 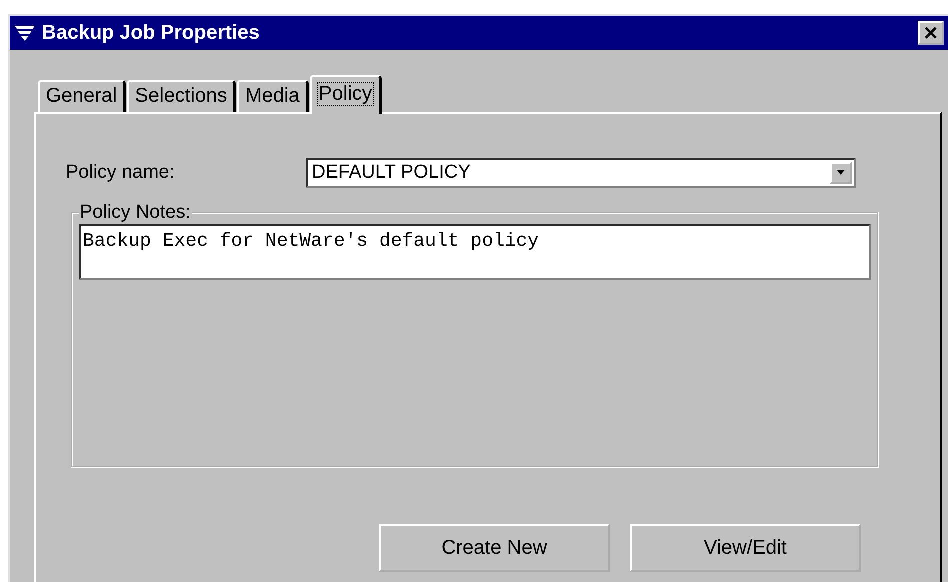 I want to click on tab: Media, so click(x=273, y=96).